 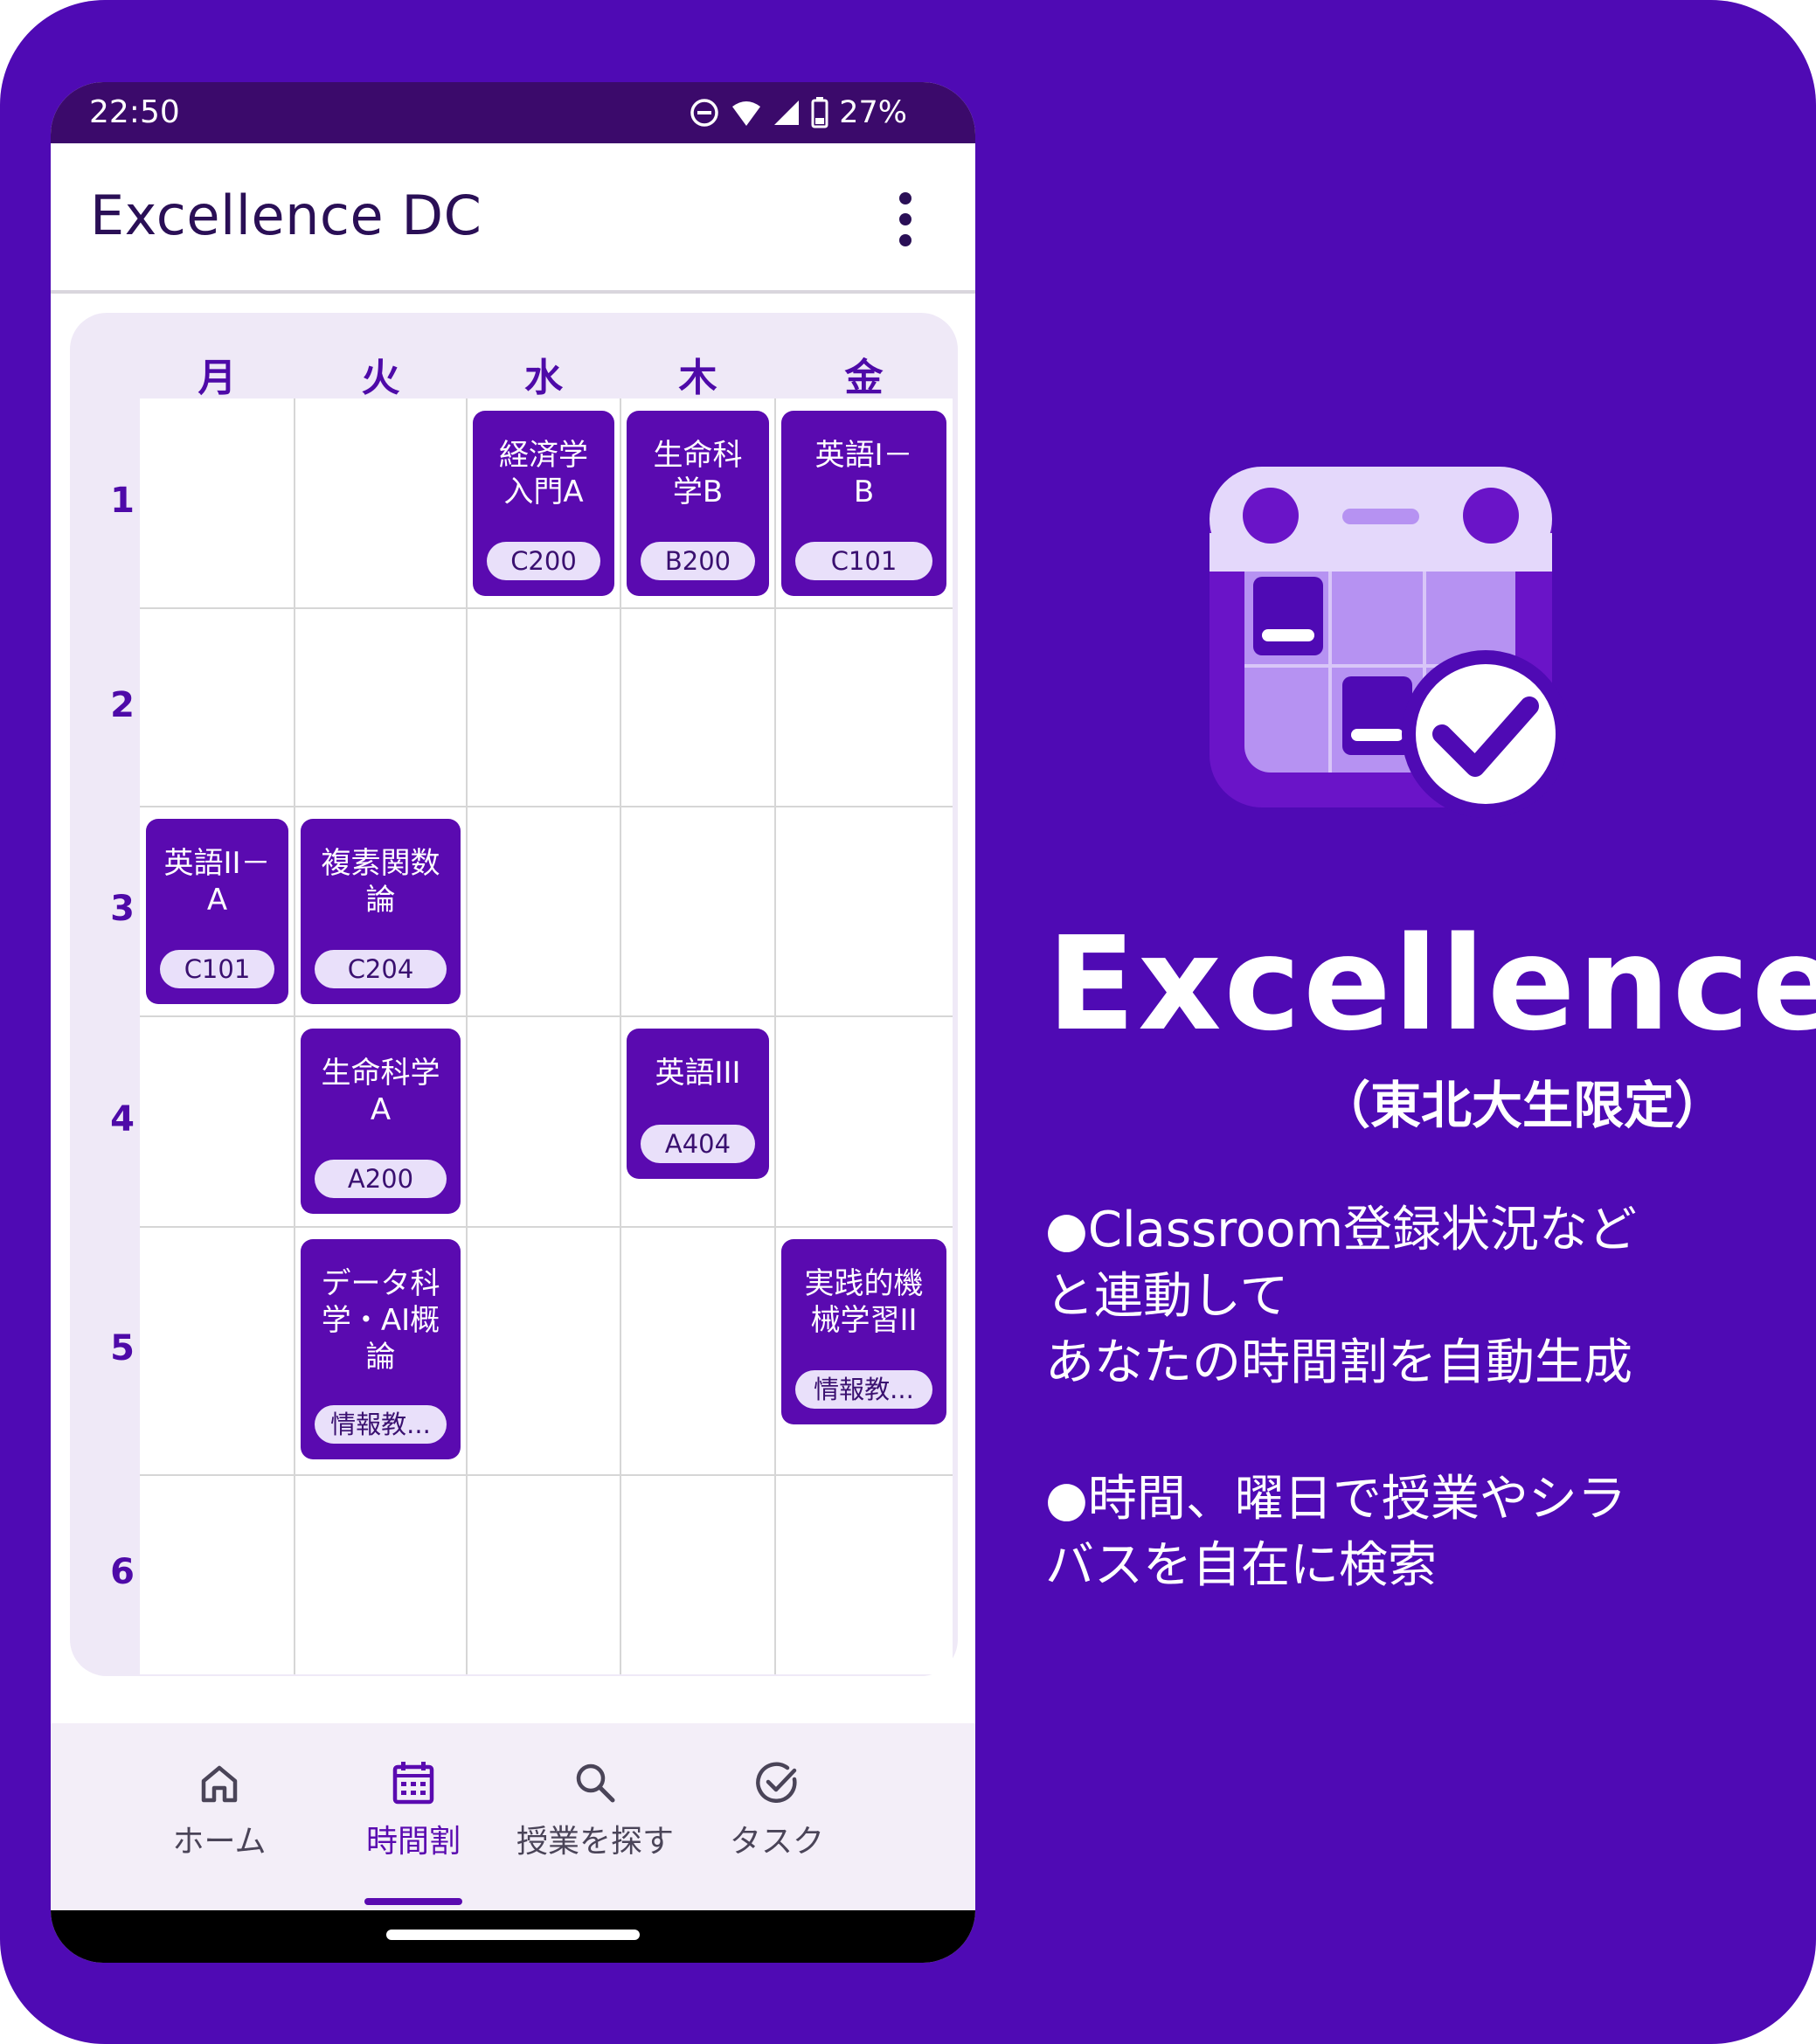 What do you see at coordinates (787, 112) in the screenshot?
I see `signal-icon` at bounding box center [787, 112].